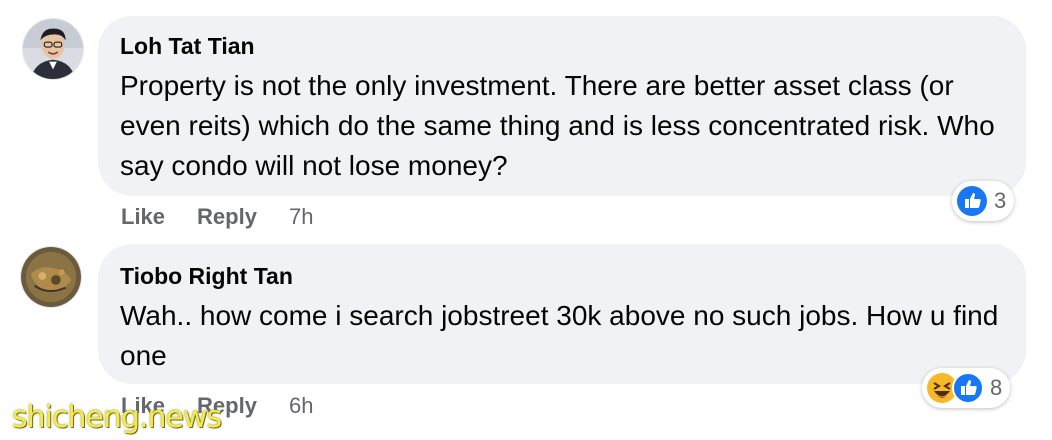  Describe the element at coordinates (143, 217) in the screenshot. I see `like-button: Like` at that location.